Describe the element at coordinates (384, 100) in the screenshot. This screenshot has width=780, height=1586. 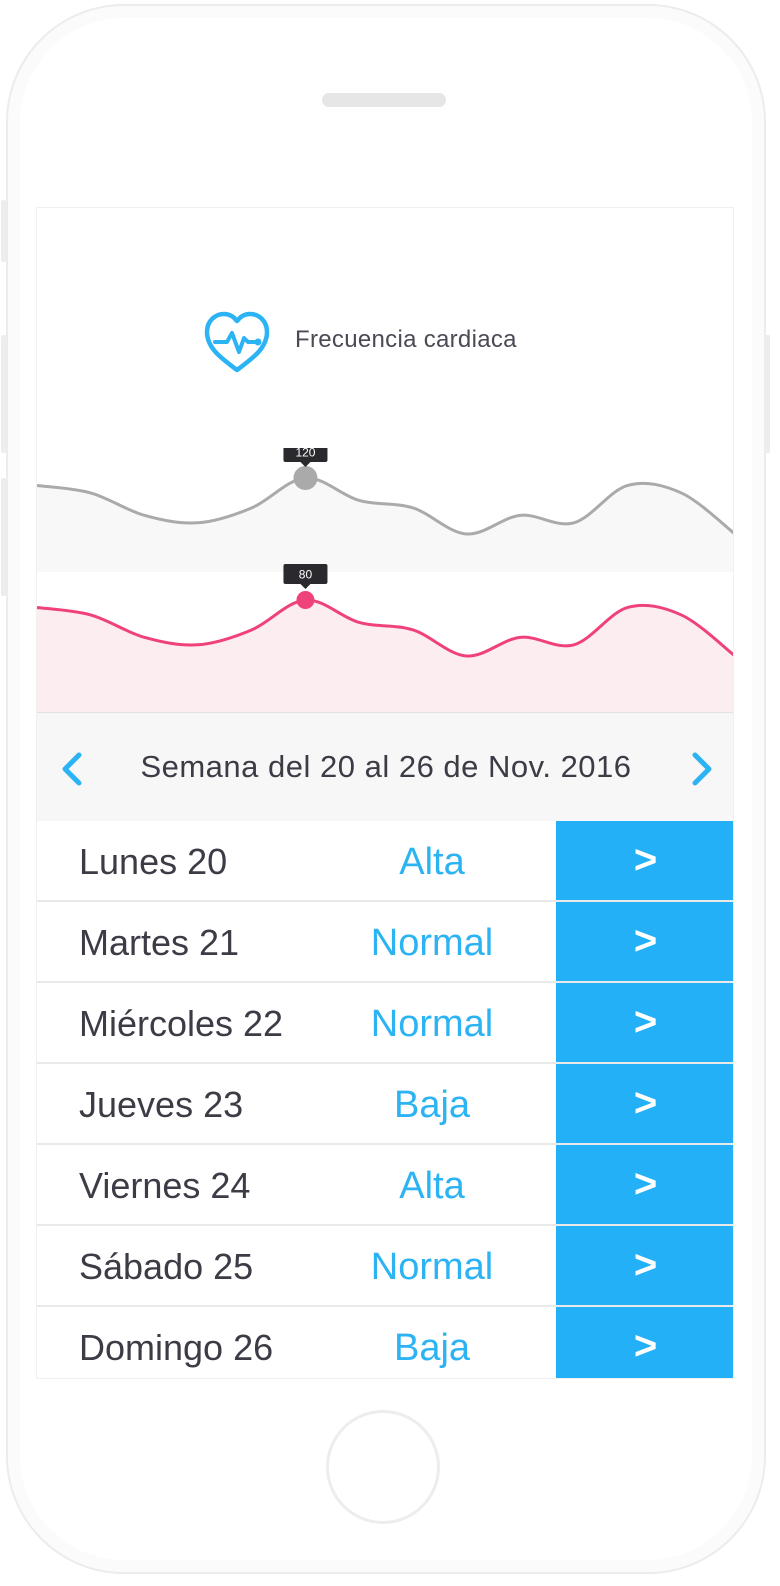
I see `speaker-grille` at that location.